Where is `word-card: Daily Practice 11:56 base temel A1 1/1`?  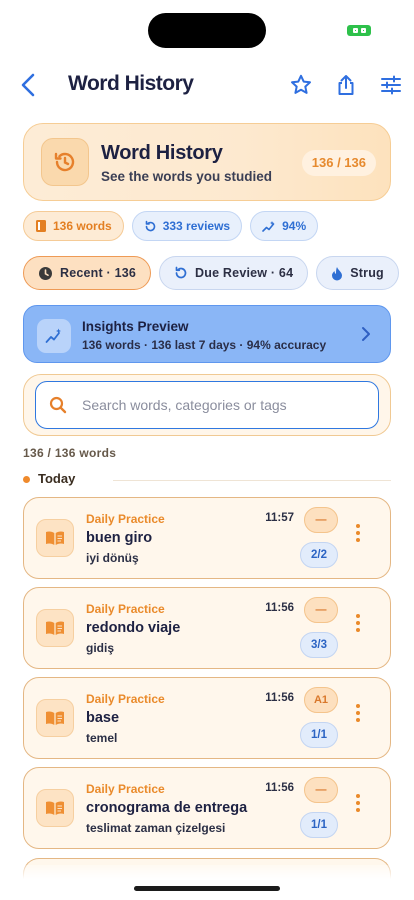
word-card: Daily Practice 11:56 base temel A1 1/1 is located at coordinates (207, 718).